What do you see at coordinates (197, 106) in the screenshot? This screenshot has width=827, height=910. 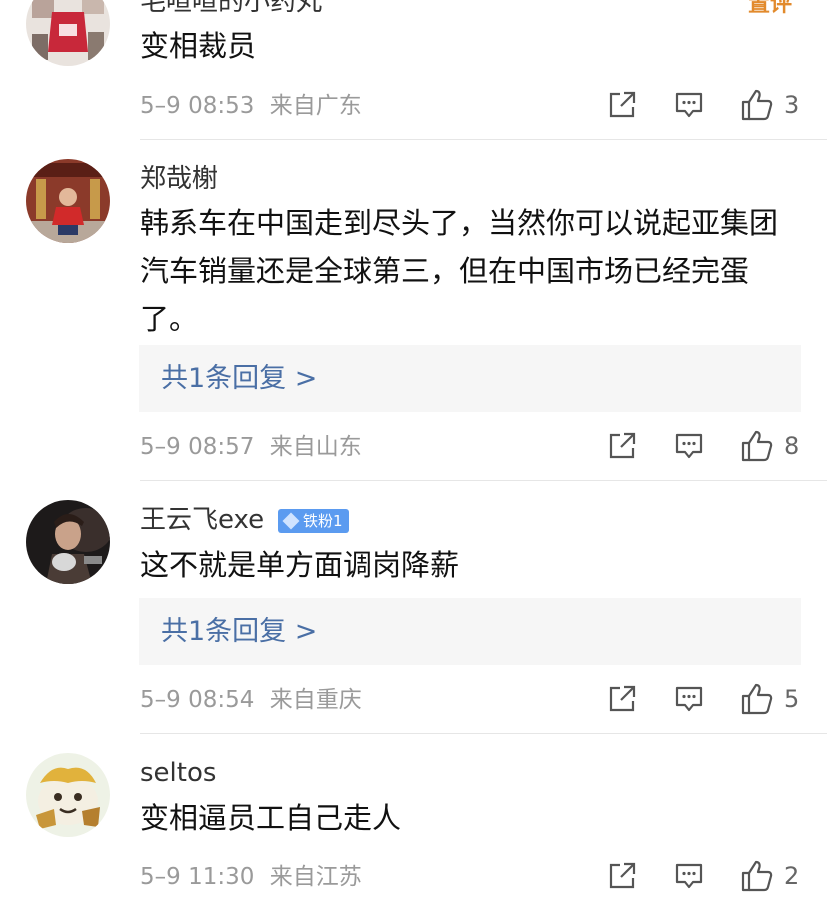 I see `comment-time: 5–9 08:53` at bounding box center [197, 106].